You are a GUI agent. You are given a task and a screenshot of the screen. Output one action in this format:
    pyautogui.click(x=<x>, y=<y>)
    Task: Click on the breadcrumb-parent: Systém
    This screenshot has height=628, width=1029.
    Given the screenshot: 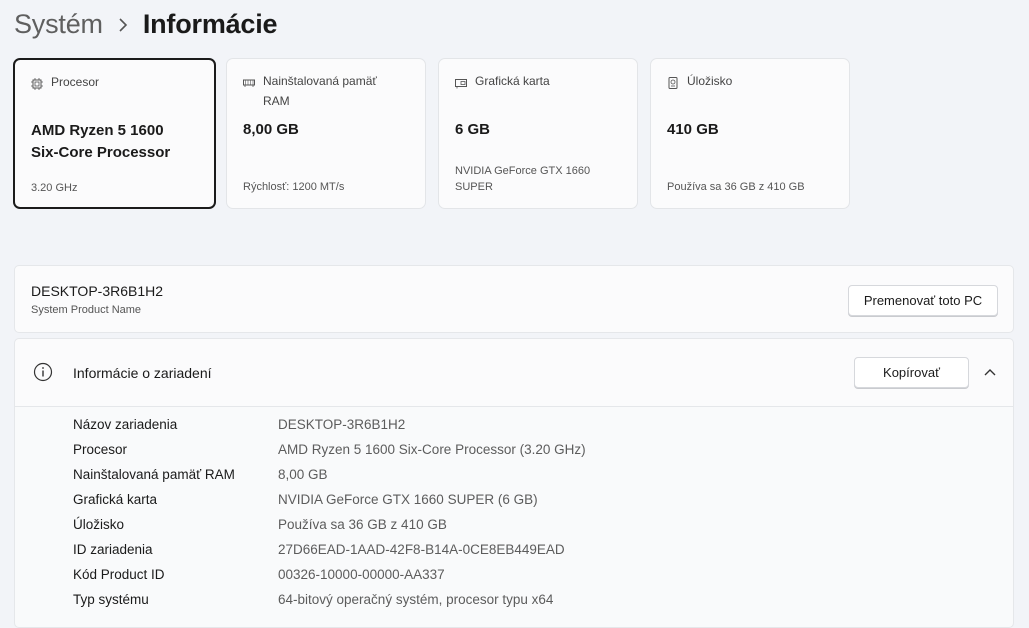 What is the action you would take?
    pyautogui.click(x=58, y=24)
    